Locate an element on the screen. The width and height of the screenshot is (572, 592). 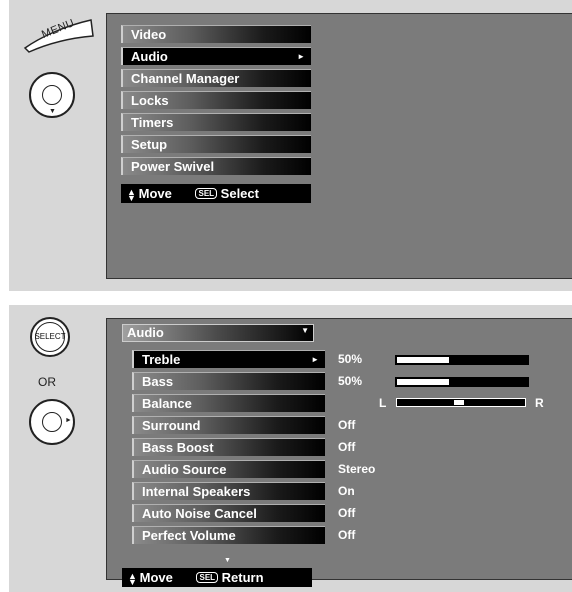
audio-item-label: Audio Source is located at coordinates (184, 469).